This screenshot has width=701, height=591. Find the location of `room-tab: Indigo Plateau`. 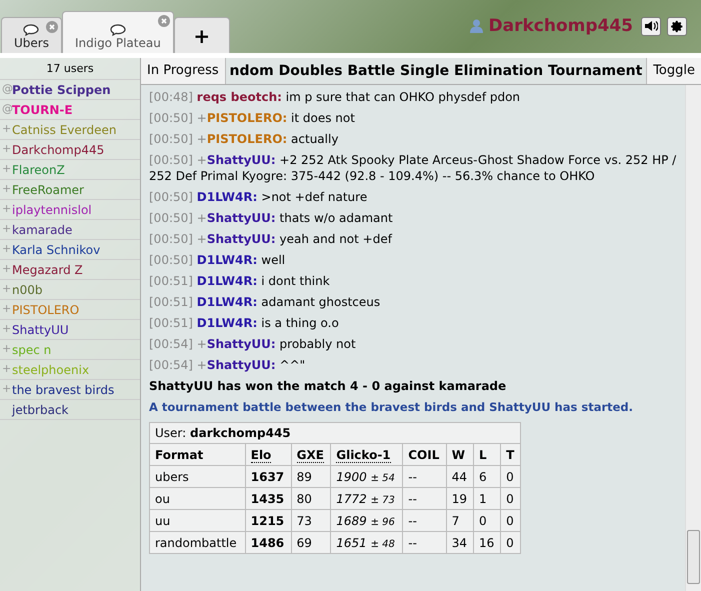

room-tab: Indigo Plateau is located at coordinates (118, 32).